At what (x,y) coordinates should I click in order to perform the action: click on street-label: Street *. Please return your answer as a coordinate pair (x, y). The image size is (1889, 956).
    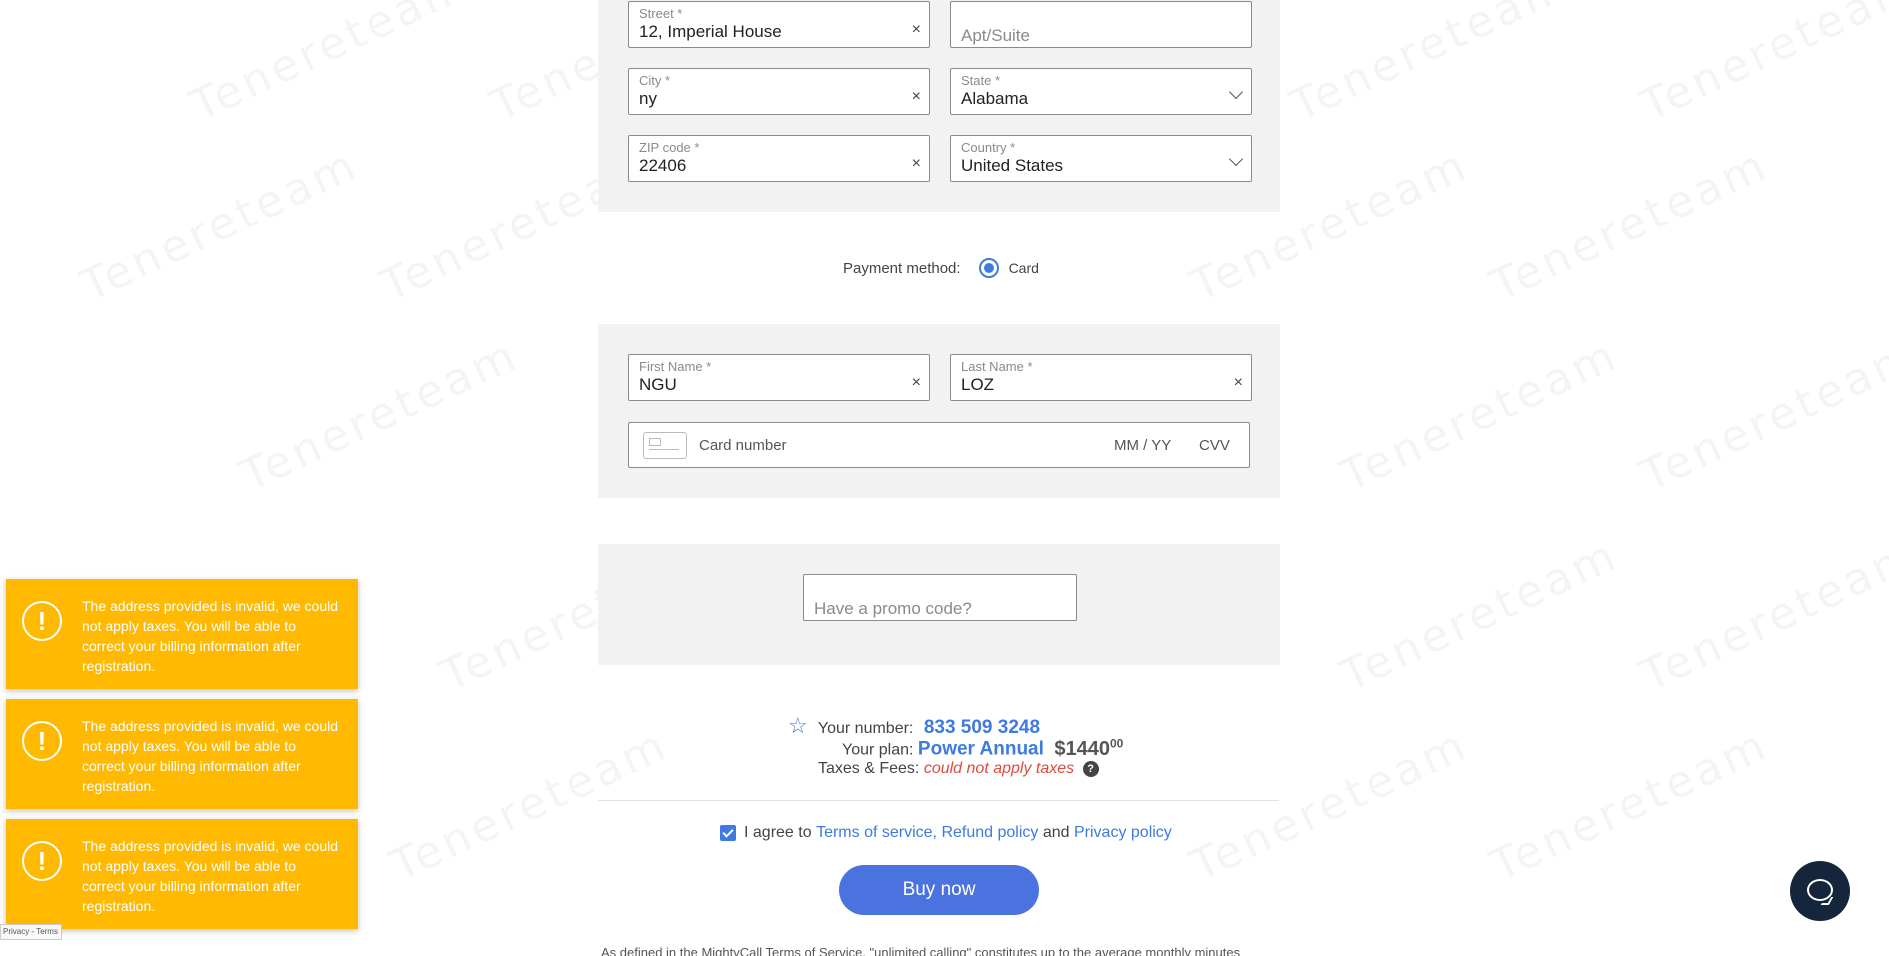
    Looking at the image, I should click on (661, 13).